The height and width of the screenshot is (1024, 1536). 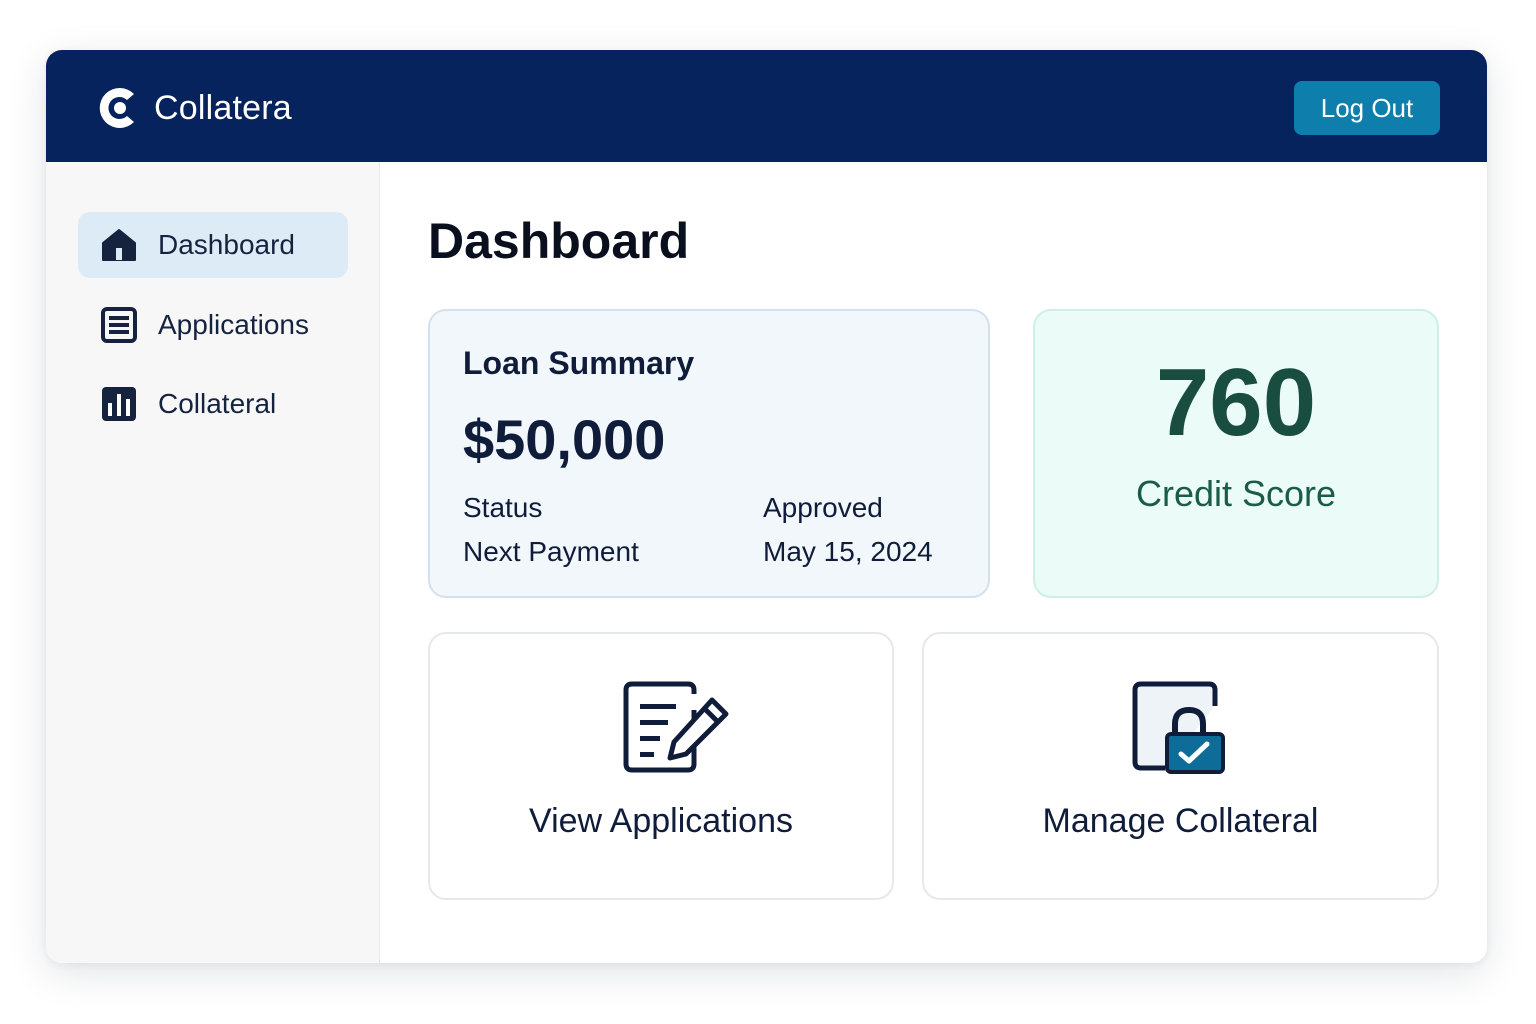 I want to click on lock-document-icon, so click(x=1178, y=727).